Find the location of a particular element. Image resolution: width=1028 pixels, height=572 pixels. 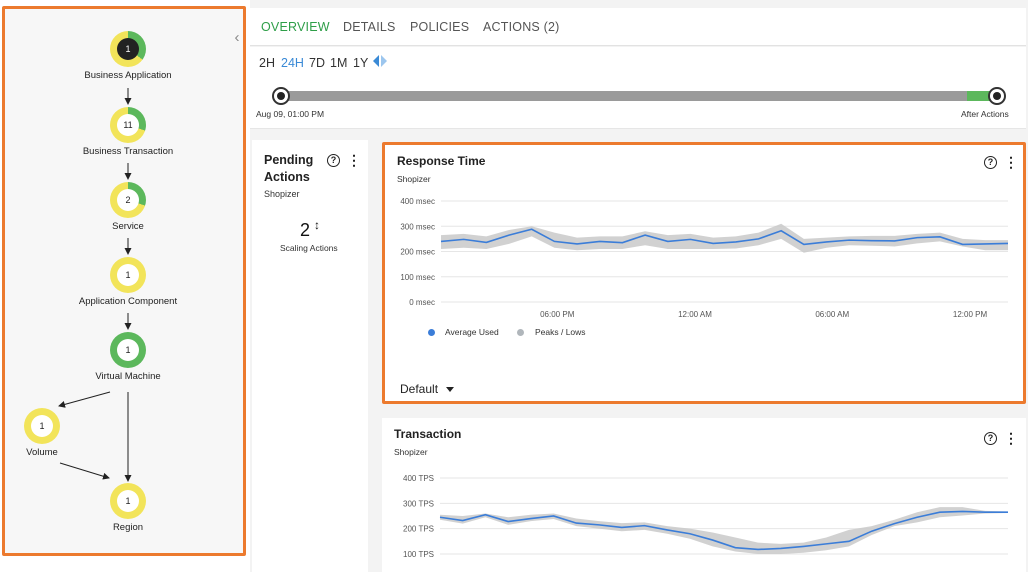

node-business-transaction: 11 Business Transaction is located at coordinates (128, 132).